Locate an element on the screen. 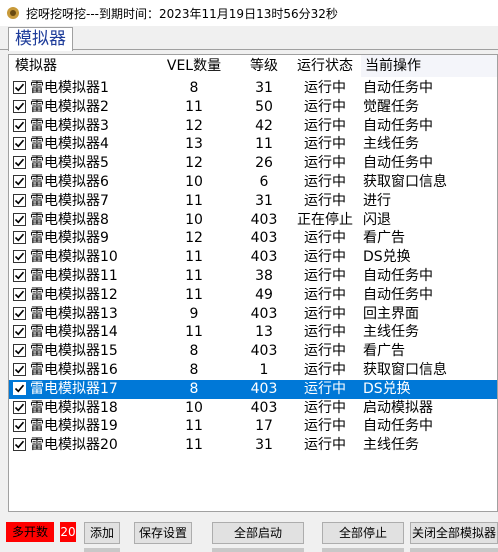  table-row: 雷电模拟器17 8 403 运行中 DS兑换 is located at coordinates (253, 389).